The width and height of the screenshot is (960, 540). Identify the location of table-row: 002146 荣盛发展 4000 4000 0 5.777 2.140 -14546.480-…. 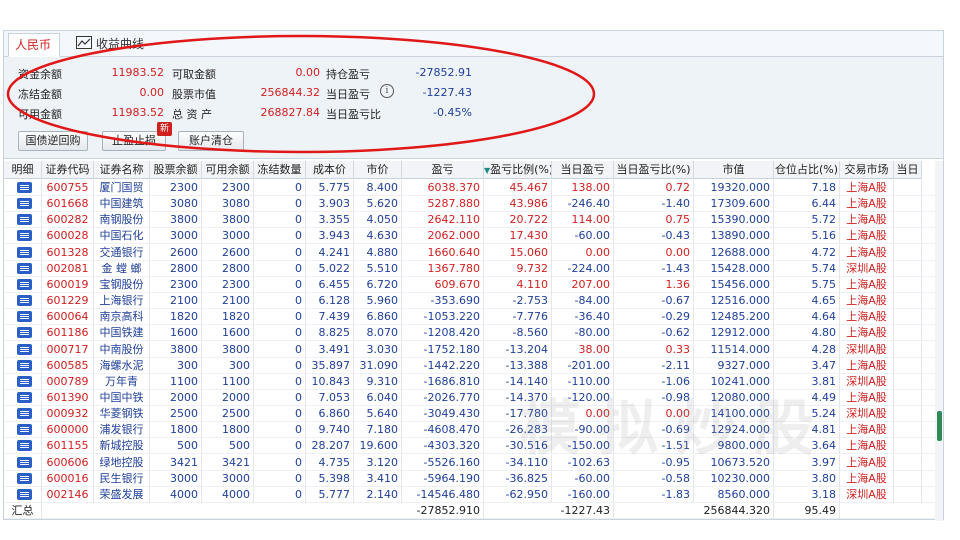
(473, 494).